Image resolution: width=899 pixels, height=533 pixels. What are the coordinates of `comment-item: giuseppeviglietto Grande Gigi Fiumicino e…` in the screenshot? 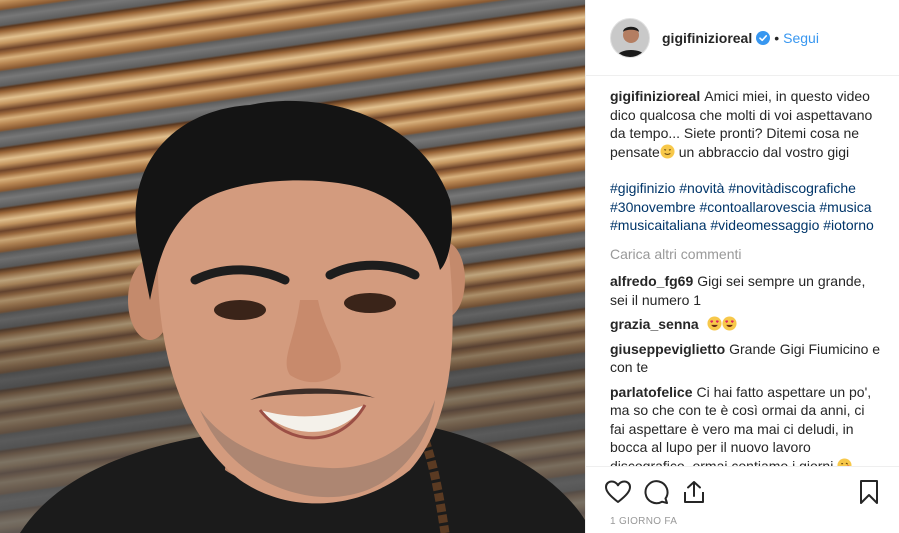 It's located at (746, 358).